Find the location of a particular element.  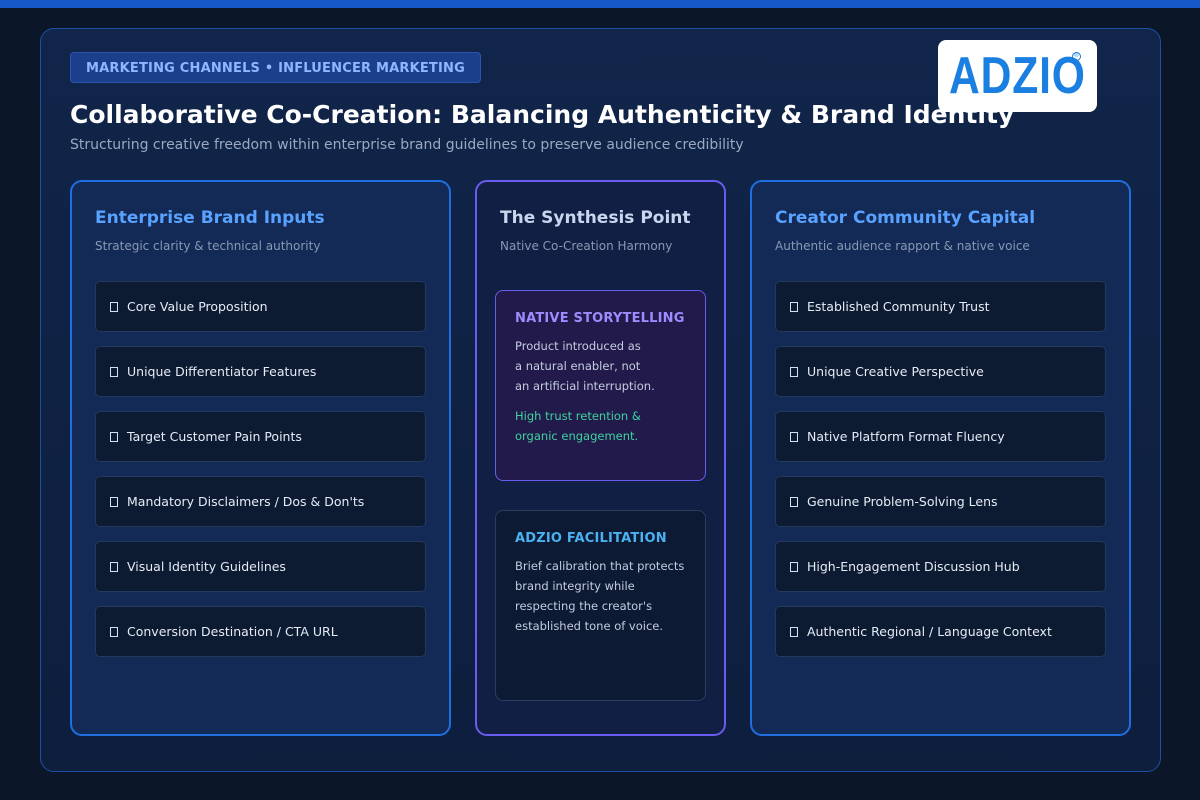

list-item: Unique Differentiator Features is located at coordinates (260, 371).